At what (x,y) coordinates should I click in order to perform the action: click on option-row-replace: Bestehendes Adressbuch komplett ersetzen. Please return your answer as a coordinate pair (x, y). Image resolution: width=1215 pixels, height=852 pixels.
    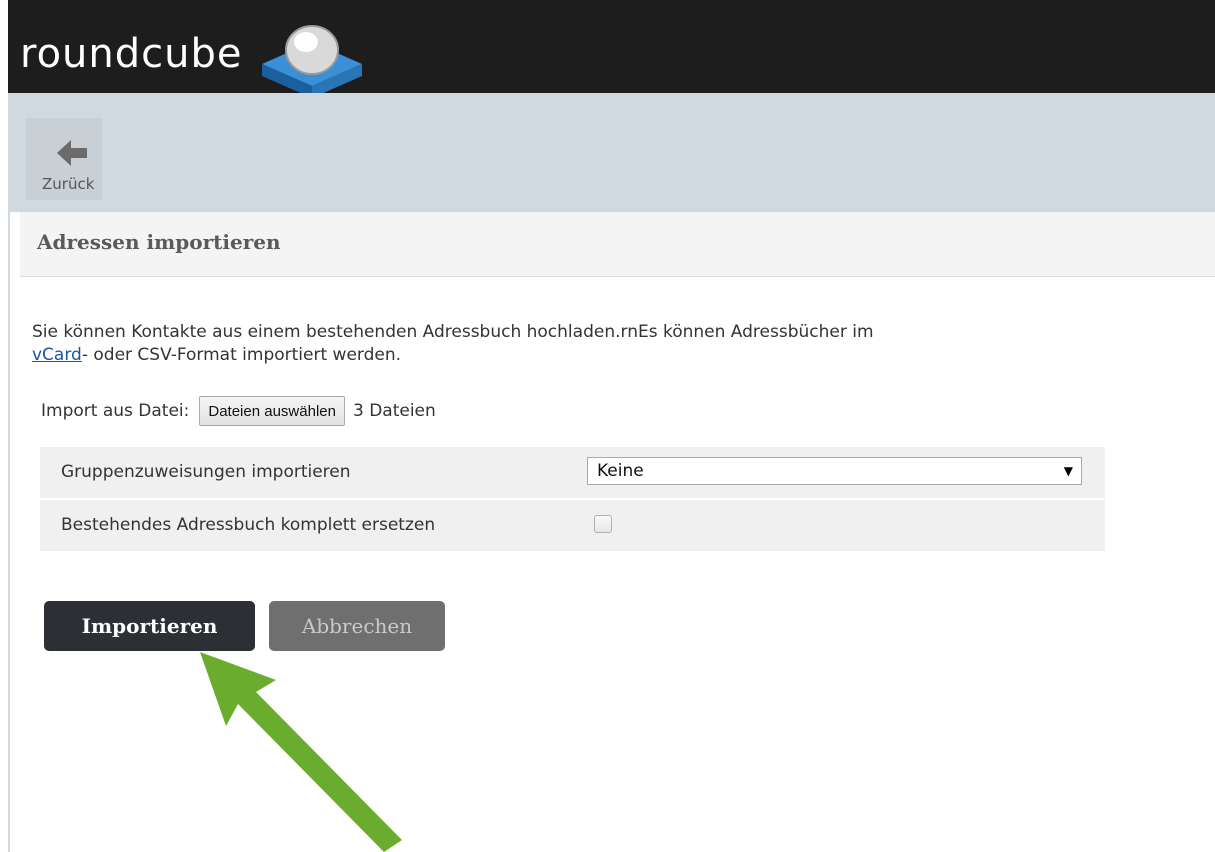
    Looking at the image, I should click on (572, 526).